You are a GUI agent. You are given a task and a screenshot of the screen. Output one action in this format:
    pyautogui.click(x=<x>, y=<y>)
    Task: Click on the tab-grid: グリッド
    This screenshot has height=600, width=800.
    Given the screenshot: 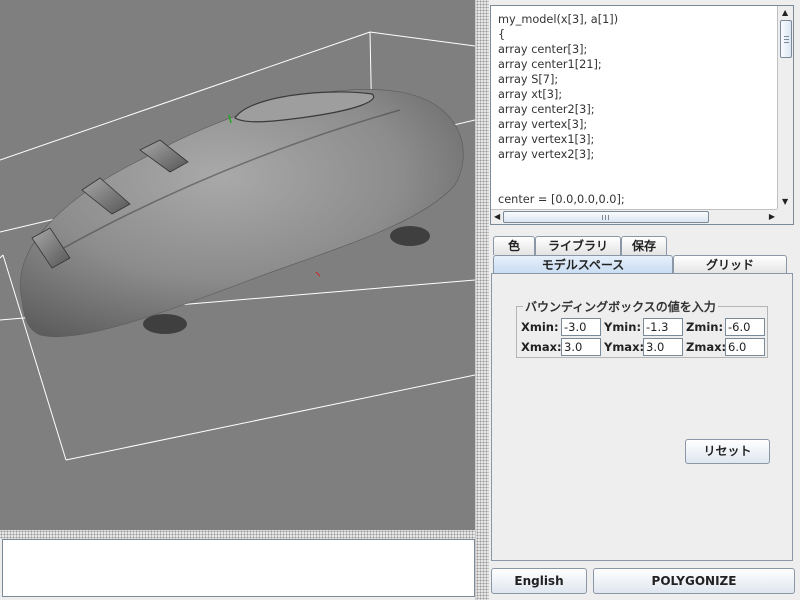 What is the action you would take?
    pyautogui.click(x=730, y=264)
    